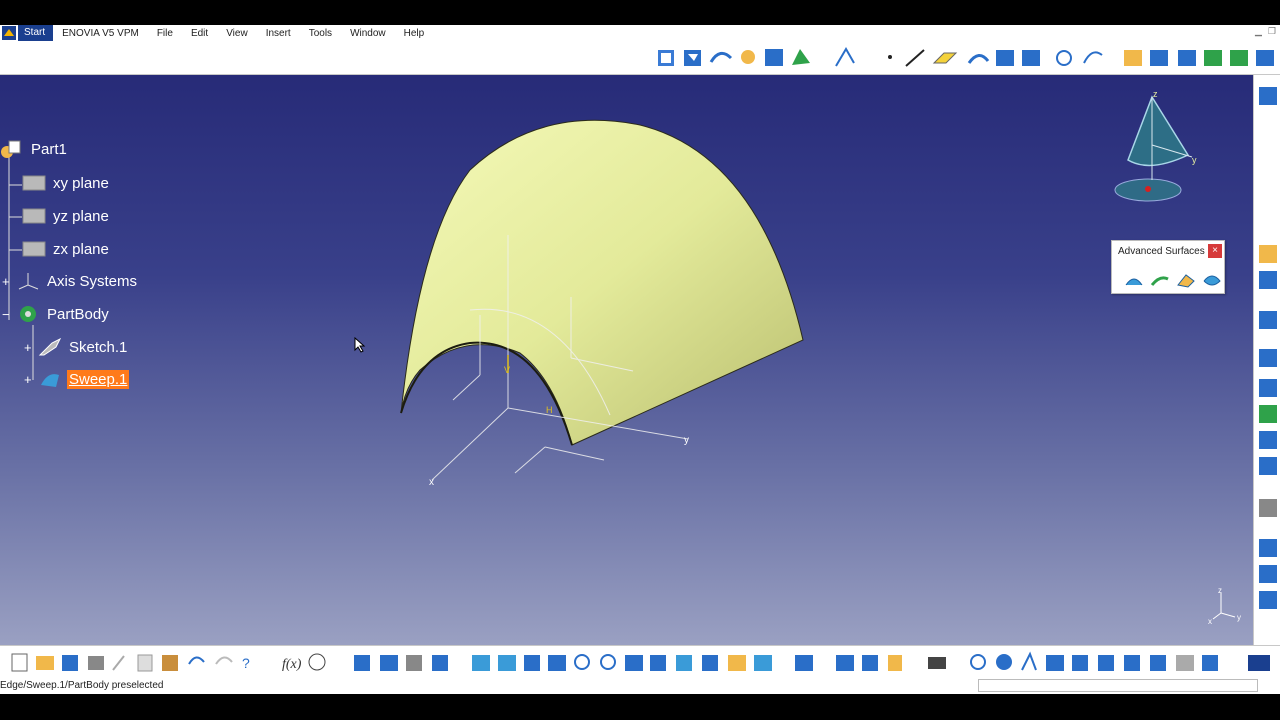 The height and width of the screenshot is (720, 1280). I want to click on point-icon, so click(890, 57).